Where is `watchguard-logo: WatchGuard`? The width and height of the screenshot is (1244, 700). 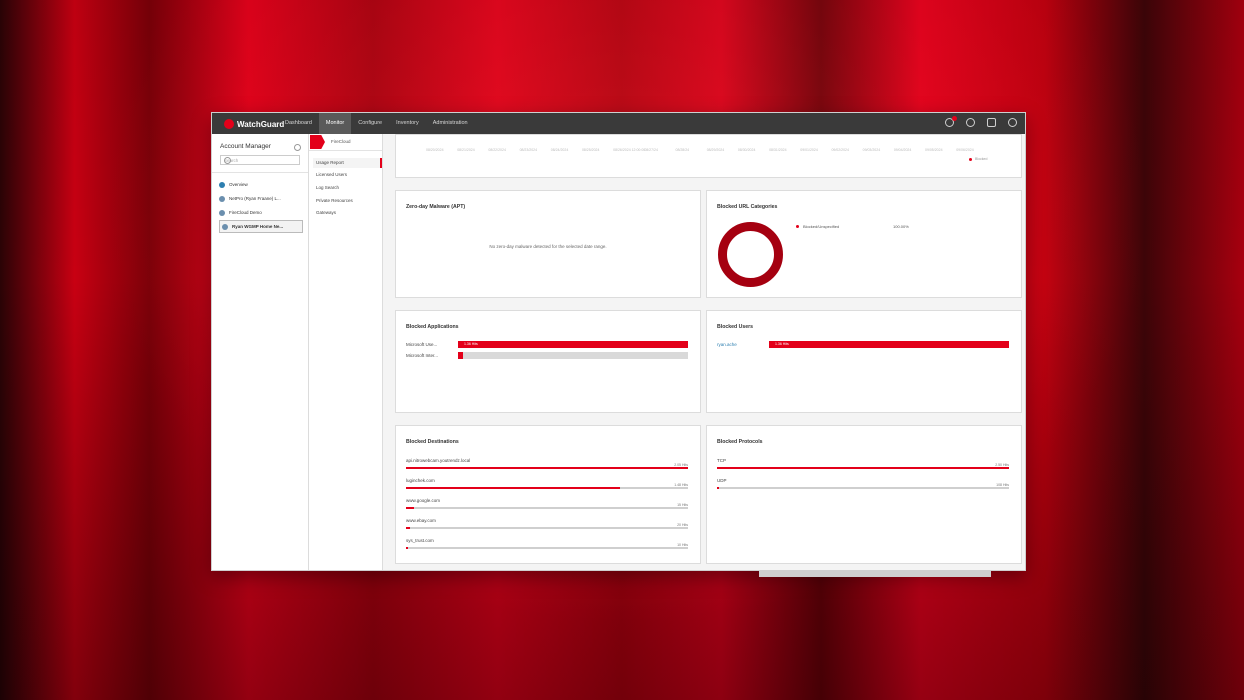 watchguard-logo: WatchGuard is located at coordinates (254, 124).